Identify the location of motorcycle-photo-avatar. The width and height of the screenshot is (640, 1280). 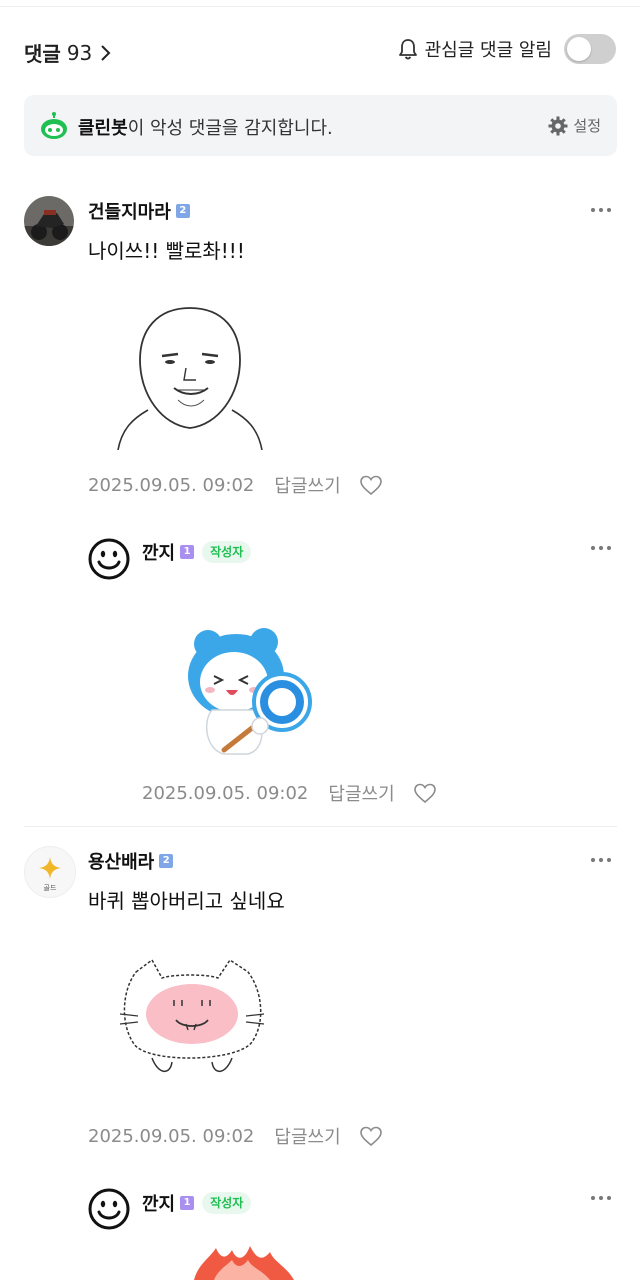
(49, 221).